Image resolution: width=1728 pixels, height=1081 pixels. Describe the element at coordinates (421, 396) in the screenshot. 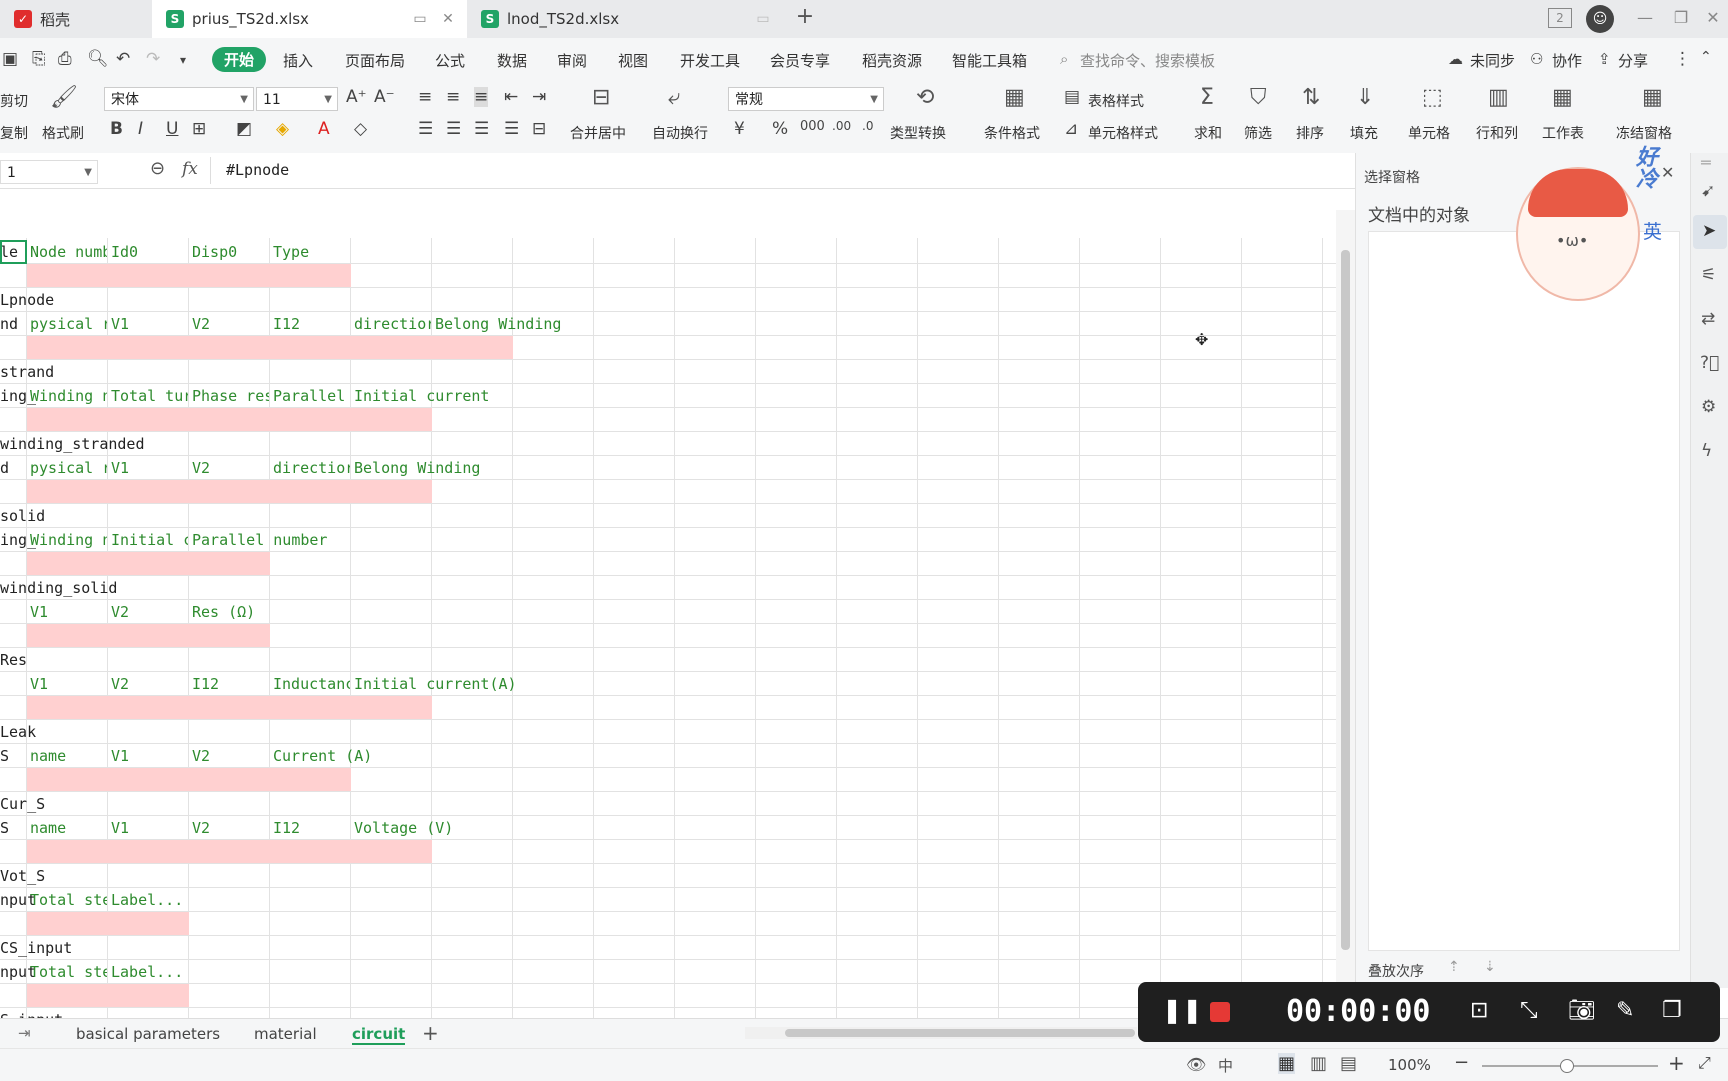

I see `cell: Initial current` at that location.